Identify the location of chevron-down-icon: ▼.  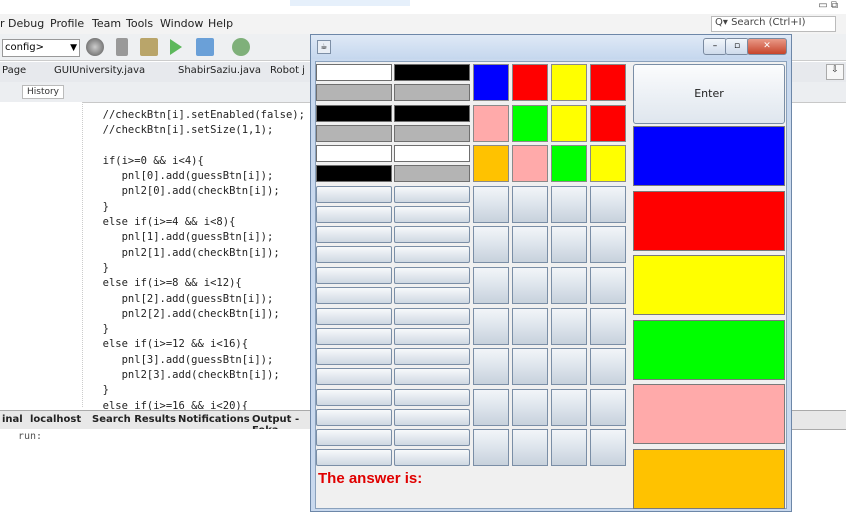
(73, 48).